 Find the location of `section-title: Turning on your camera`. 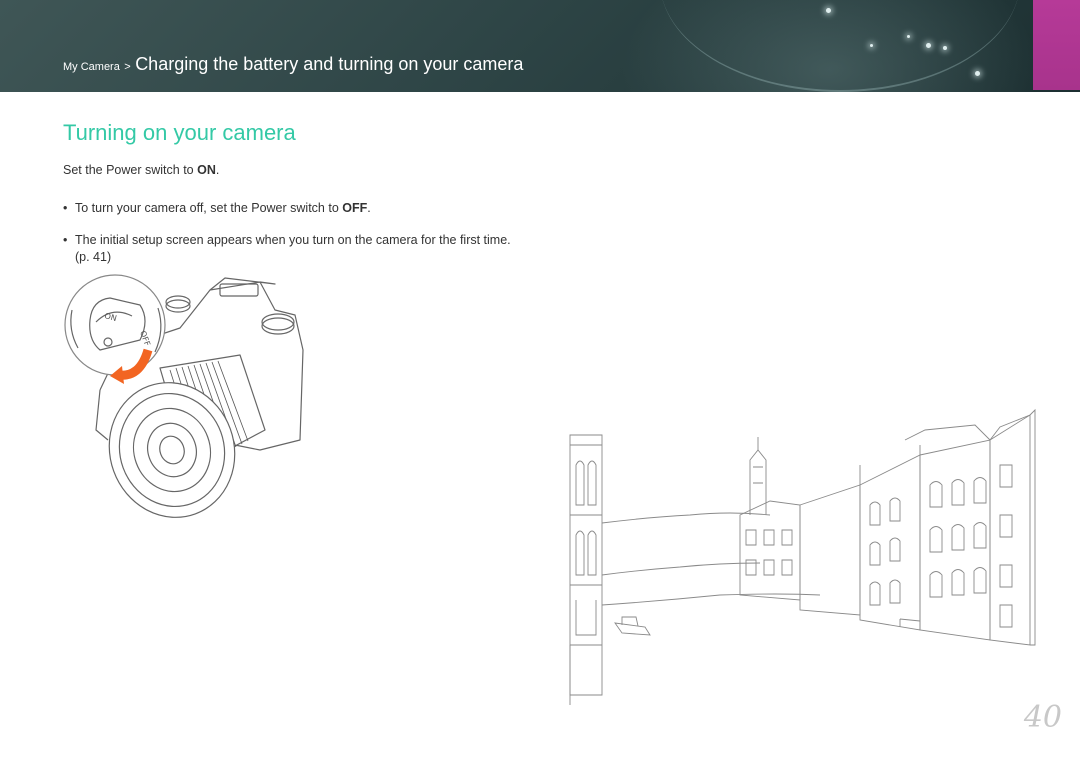

section-title: Turning on your camera is located at coordinates (179, 132).